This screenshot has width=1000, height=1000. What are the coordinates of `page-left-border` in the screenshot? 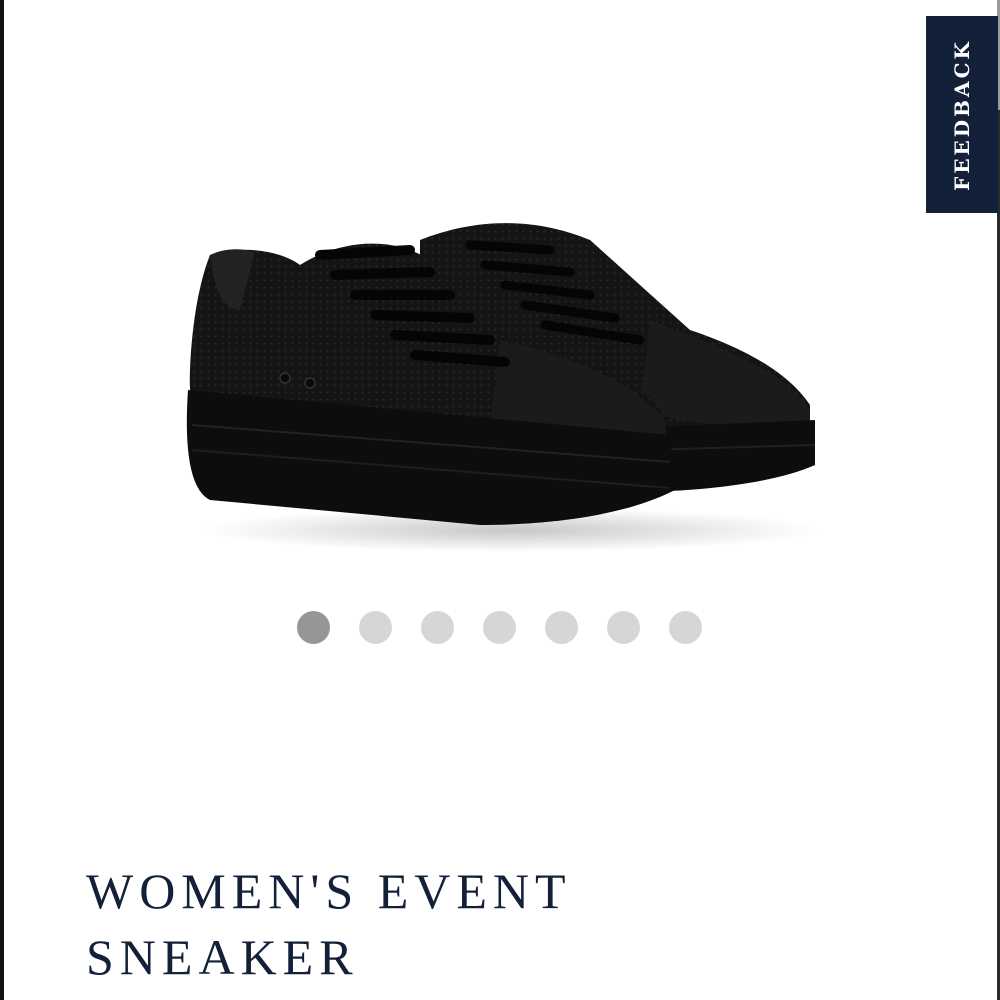 It's located at (2, 500).